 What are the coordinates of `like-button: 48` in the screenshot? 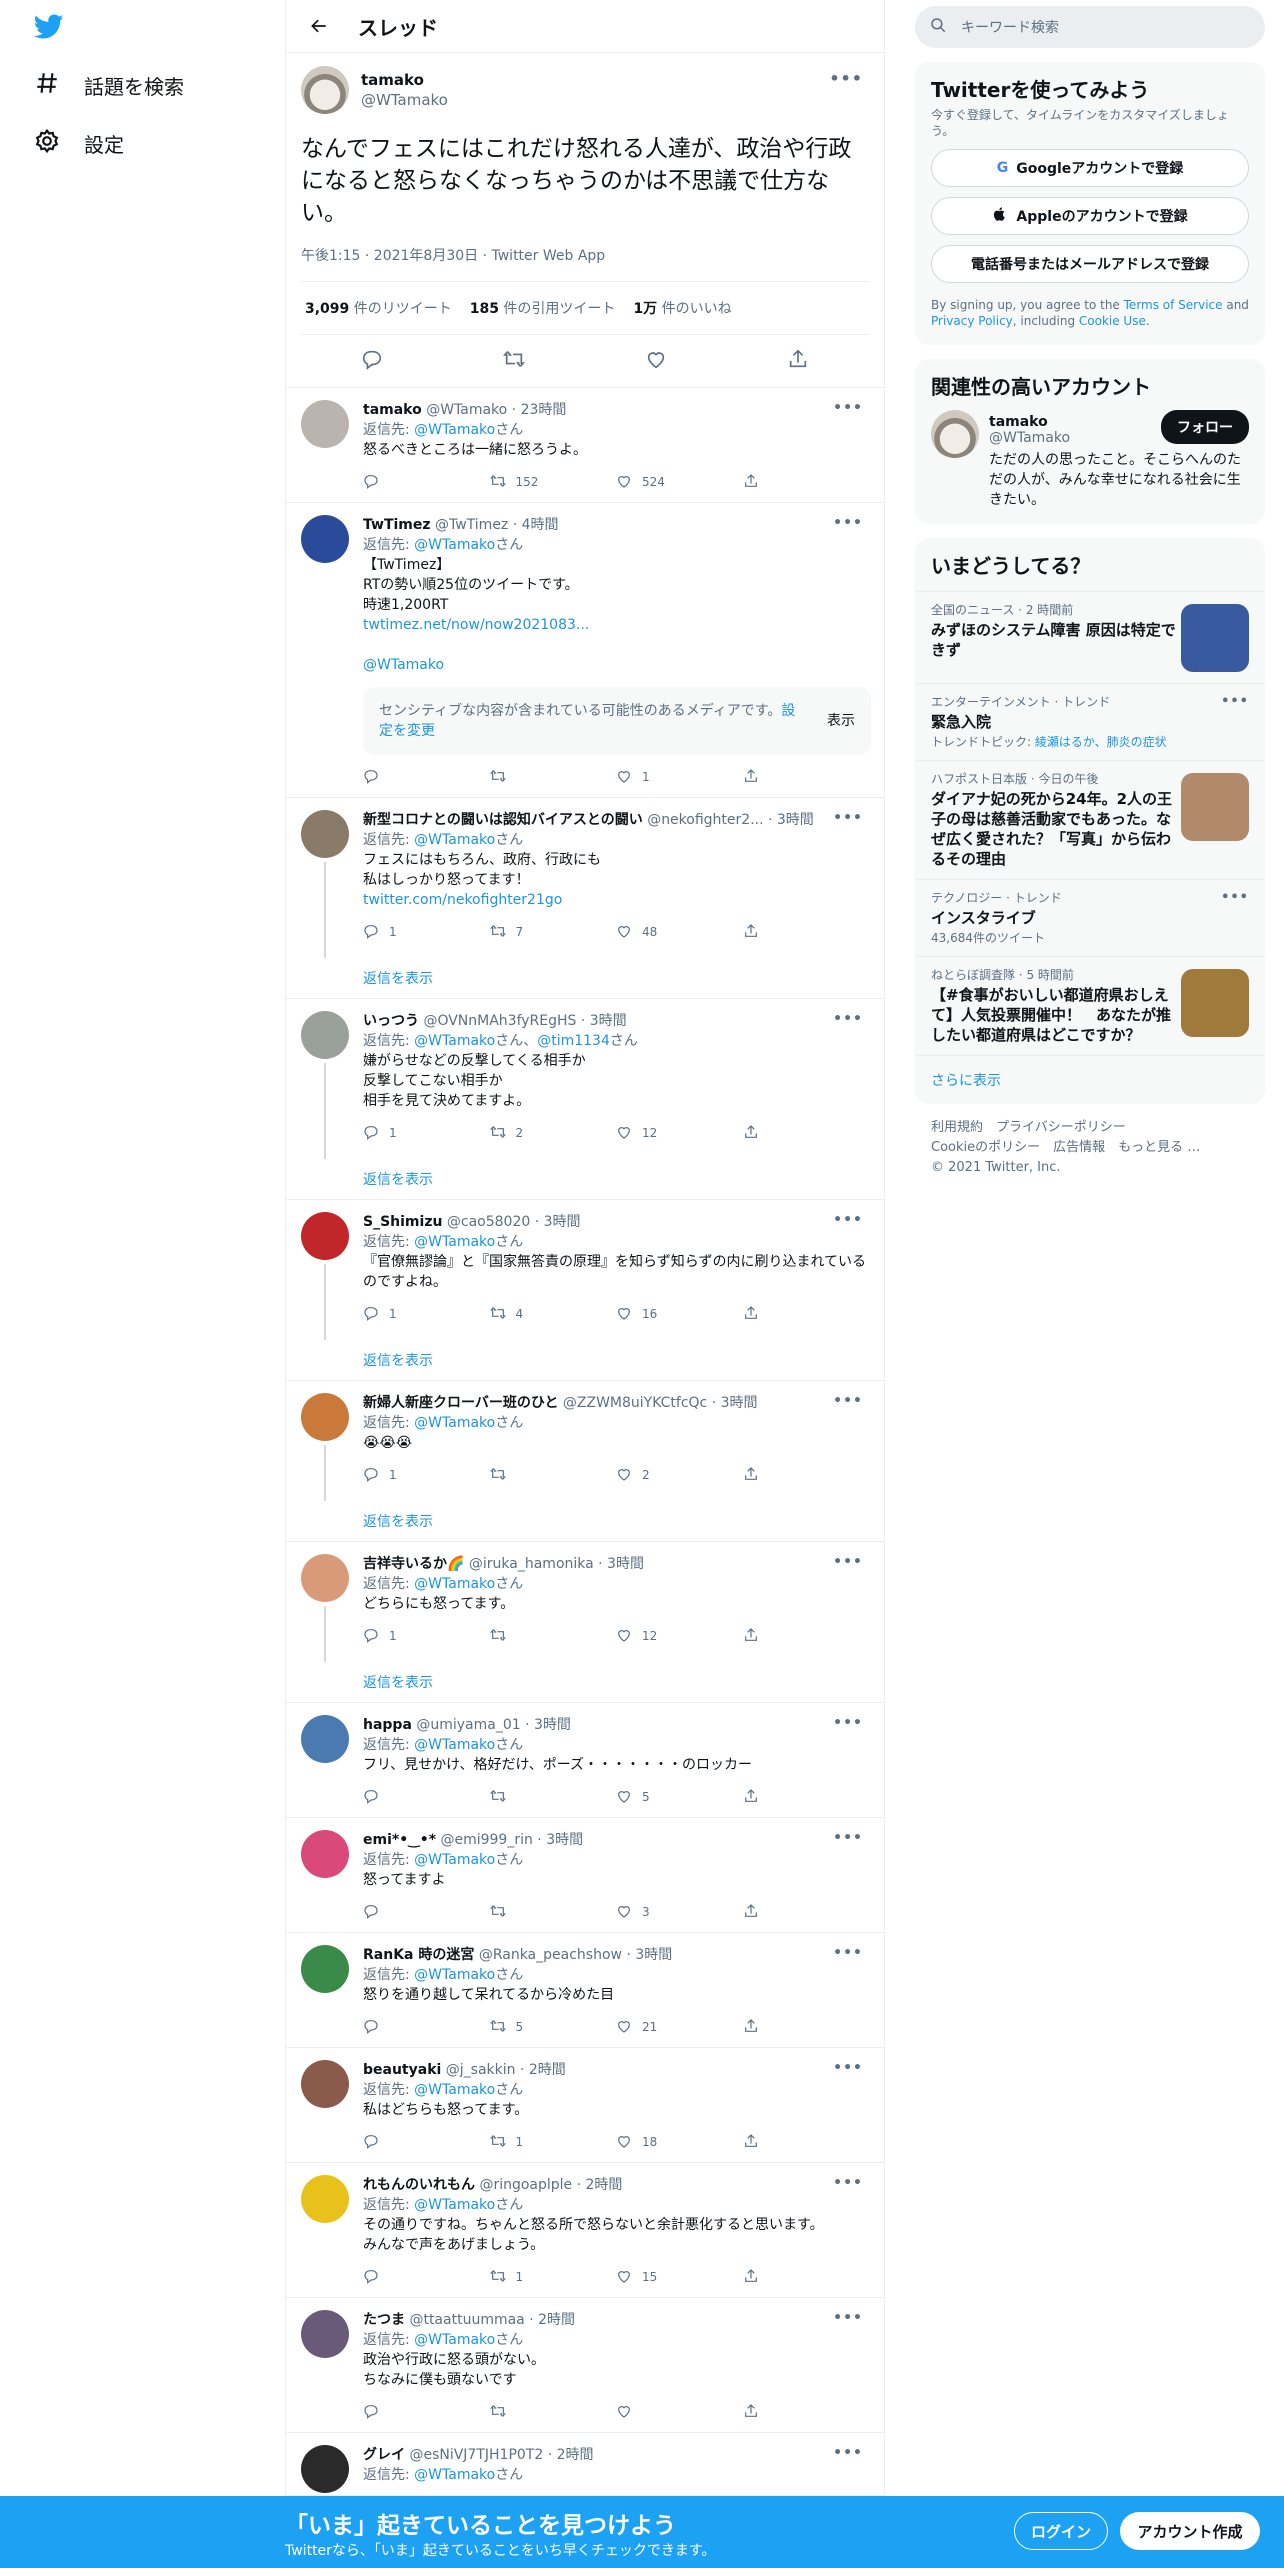 It's located at (679, 932).